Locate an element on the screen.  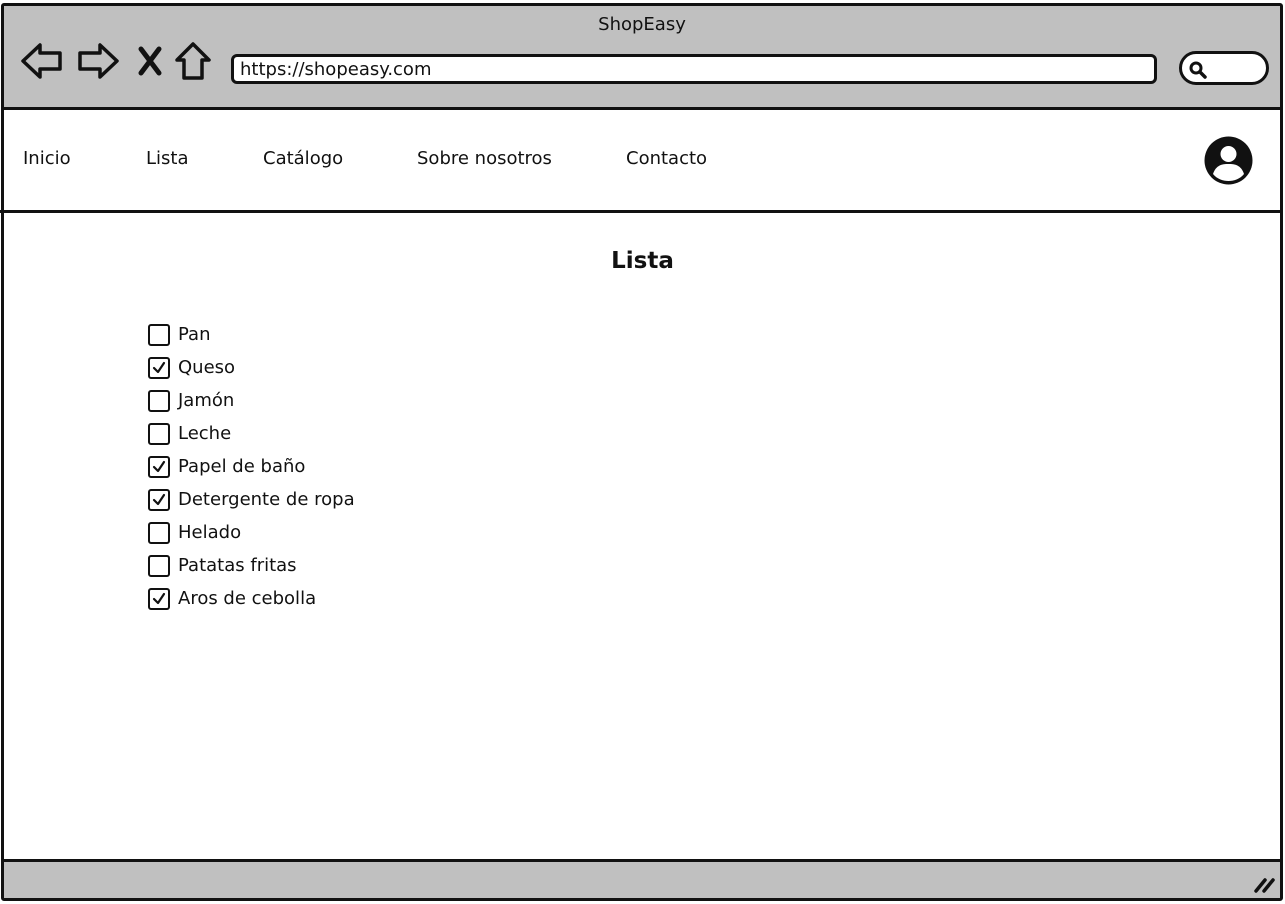
checklist-item: Queso is located at coordinates (251, 367).